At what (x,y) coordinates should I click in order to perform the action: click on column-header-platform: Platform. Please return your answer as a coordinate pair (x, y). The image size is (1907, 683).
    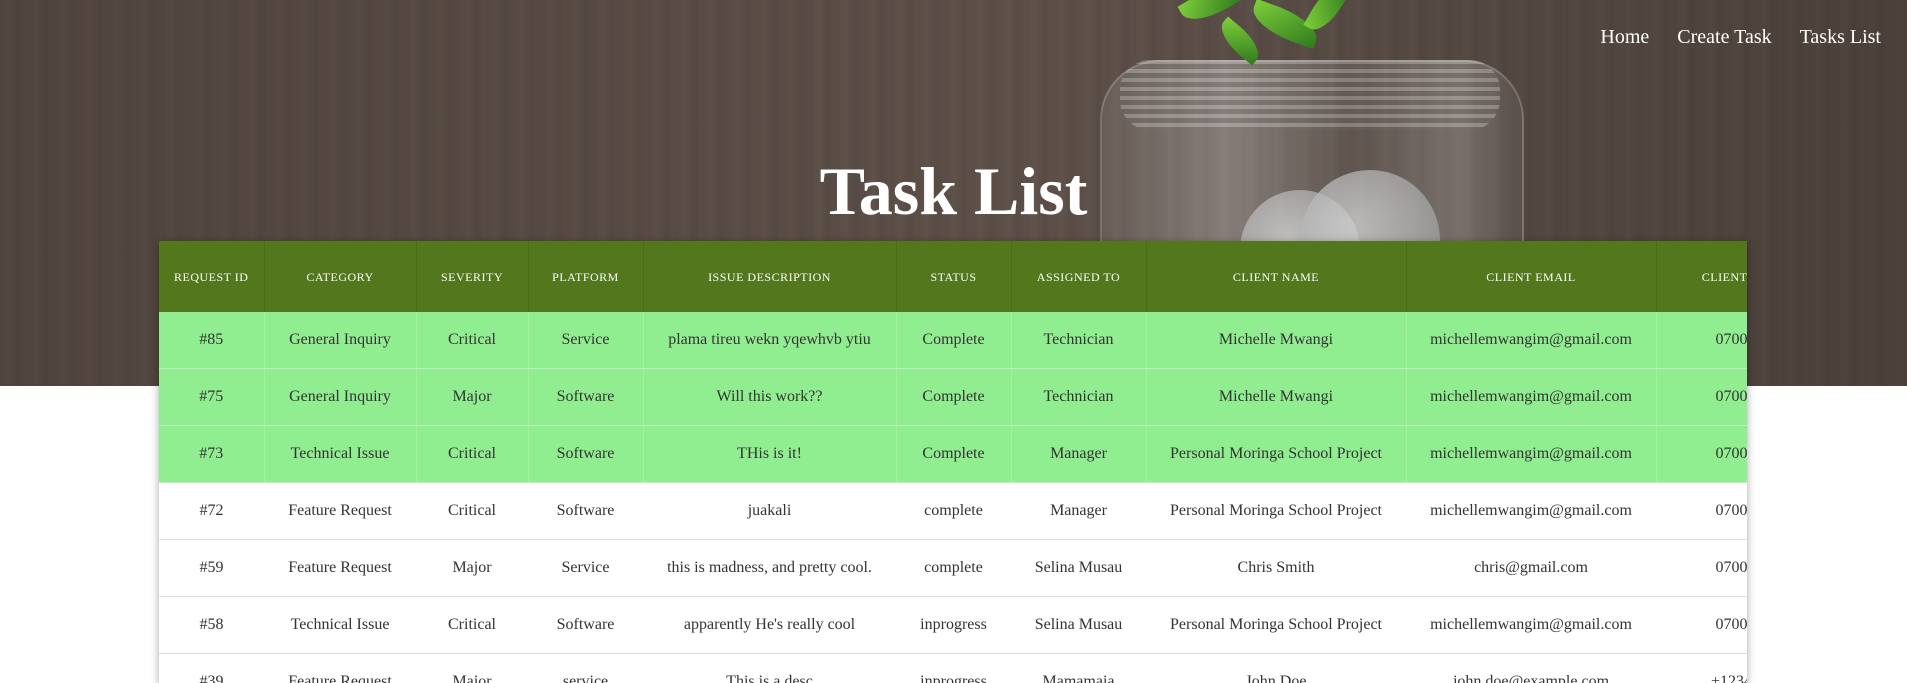
    Looking at the image, I should click on (586, 276).